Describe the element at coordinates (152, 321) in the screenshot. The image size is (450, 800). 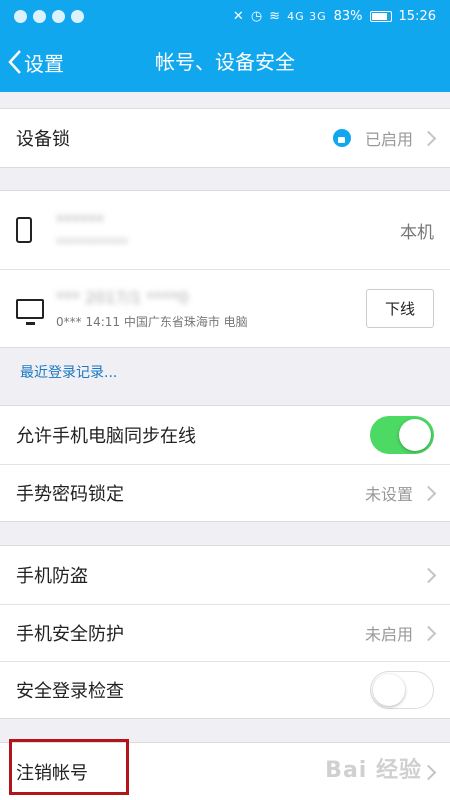
I see `device-info: 0*** 14:11 中国广东省珠海市 电脑` at that location.